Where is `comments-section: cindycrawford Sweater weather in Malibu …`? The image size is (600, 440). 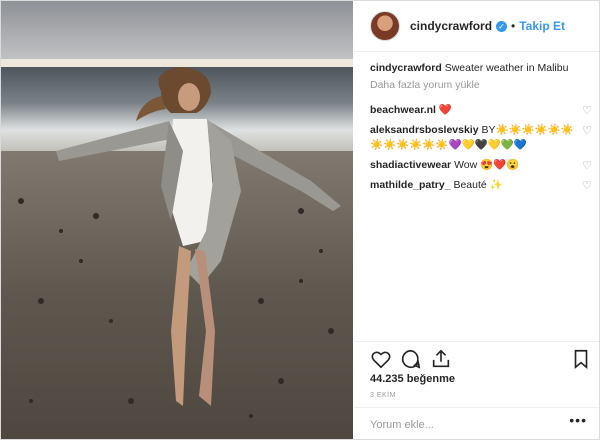 comments-section: cindycrawford Sweater weather in Malibu … is located at coordinates (481, 129).